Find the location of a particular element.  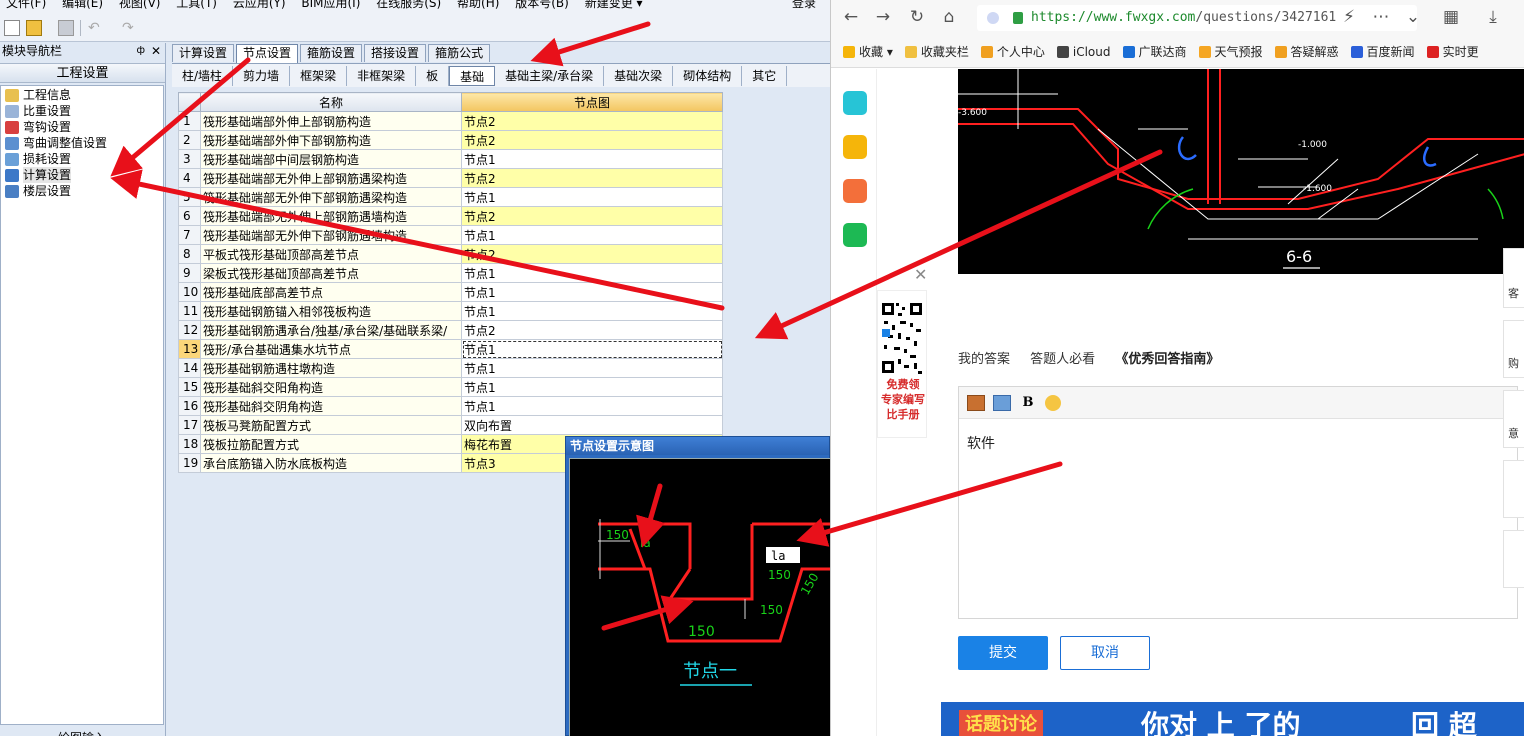

menu-view: 视图(V) is located at coordinates (140, 6).